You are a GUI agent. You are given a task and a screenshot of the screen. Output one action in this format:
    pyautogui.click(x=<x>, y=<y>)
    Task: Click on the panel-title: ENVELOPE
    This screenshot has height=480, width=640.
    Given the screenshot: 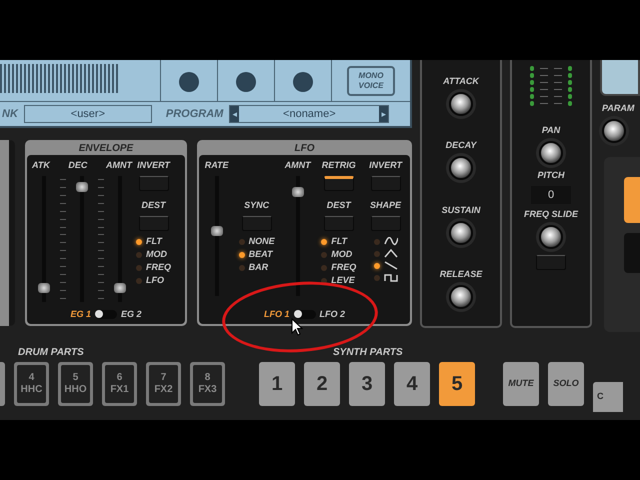 What is the action you would take?
    pyautogui.click(x=106, y=148)
    